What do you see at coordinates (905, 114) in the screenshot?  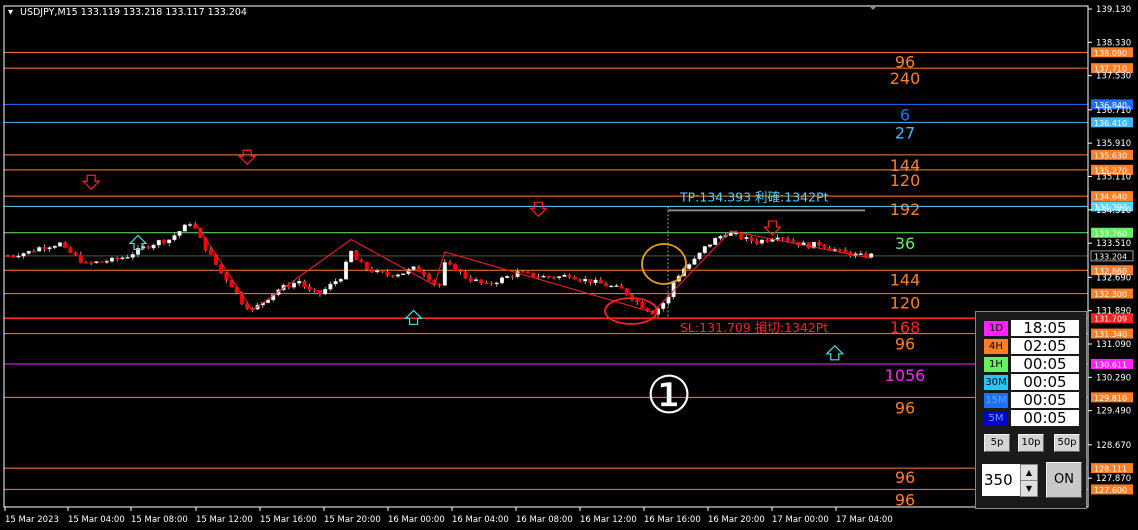 I see `level-annotation: 6` at bounding box center [905, 114].